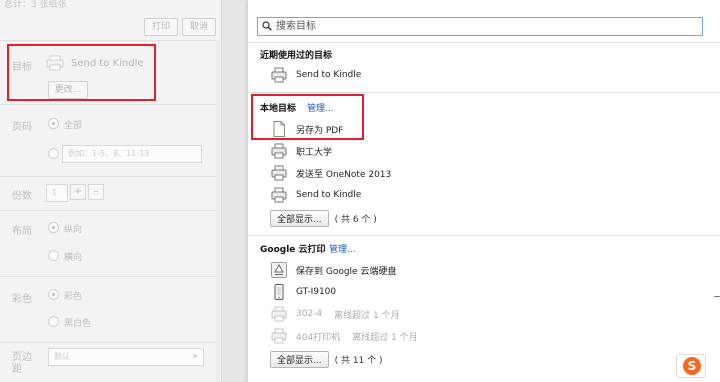  What do you see at coordinates (470, 151) in the screenshot?
I see `destination-item: 职工大学` at bounding box center [470, 151].